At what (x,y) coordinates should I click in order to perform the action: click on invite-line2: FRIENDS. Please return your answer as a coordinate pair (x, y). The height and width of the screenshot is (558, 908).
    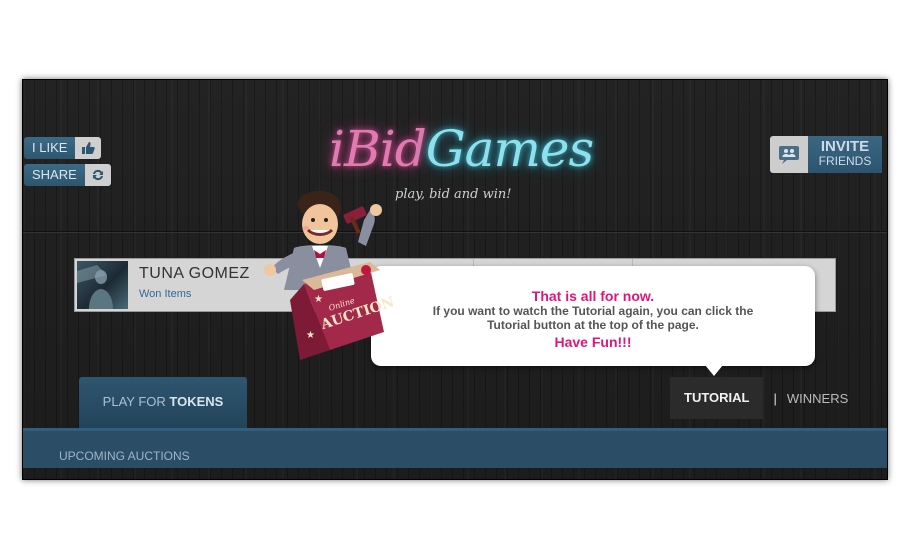
    Looking at the image, I should click on (845, 161).